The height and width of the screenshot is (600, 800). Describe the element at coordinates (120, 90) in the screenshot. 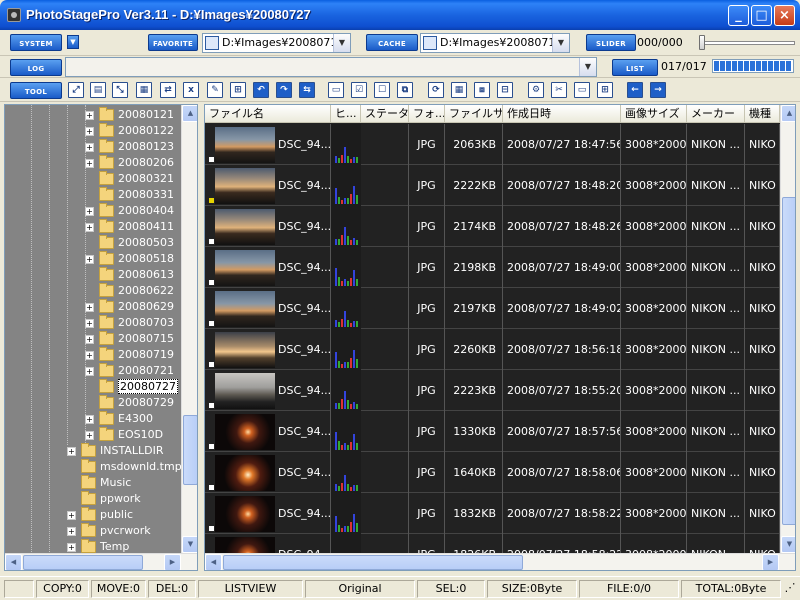

I see `collapse-icon: ⤡` at that location.